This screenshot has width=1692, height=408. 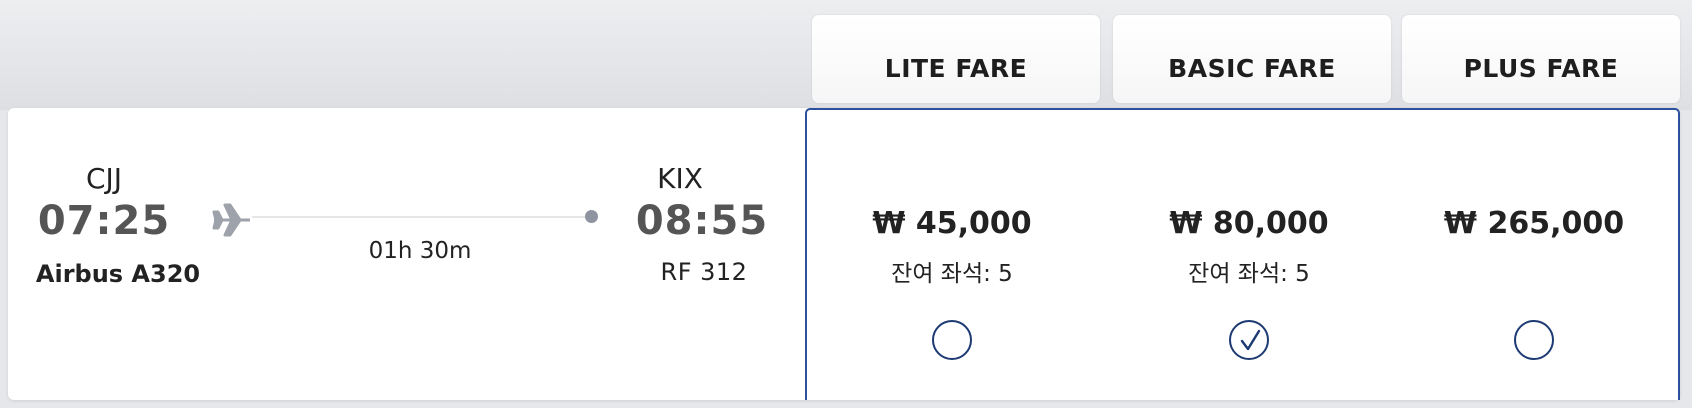 I want to click on basic-fare-radio, so click(x=1249, y=340).